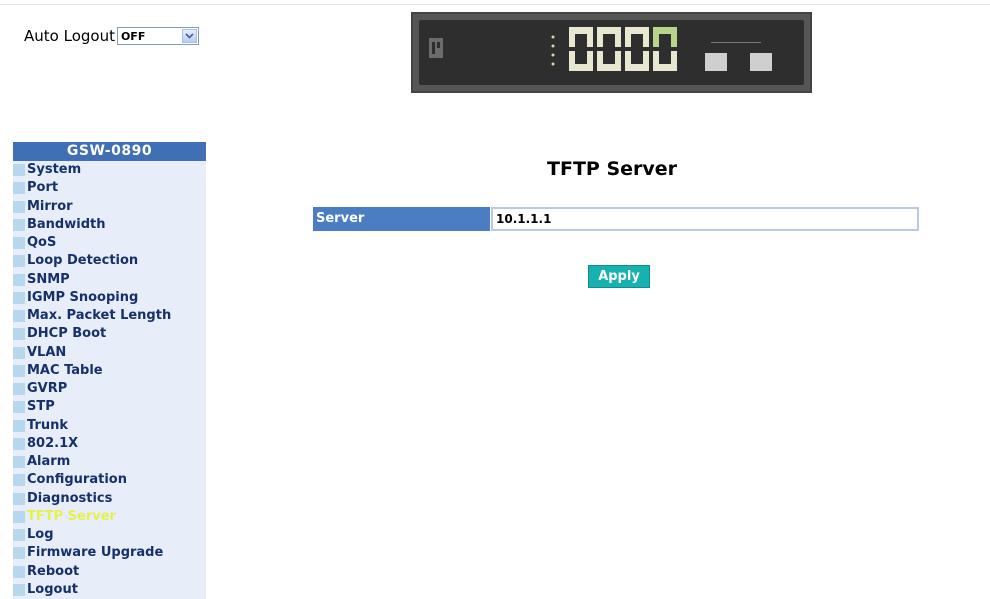  I want to click on apply-button: Apply, so click(619, 276).